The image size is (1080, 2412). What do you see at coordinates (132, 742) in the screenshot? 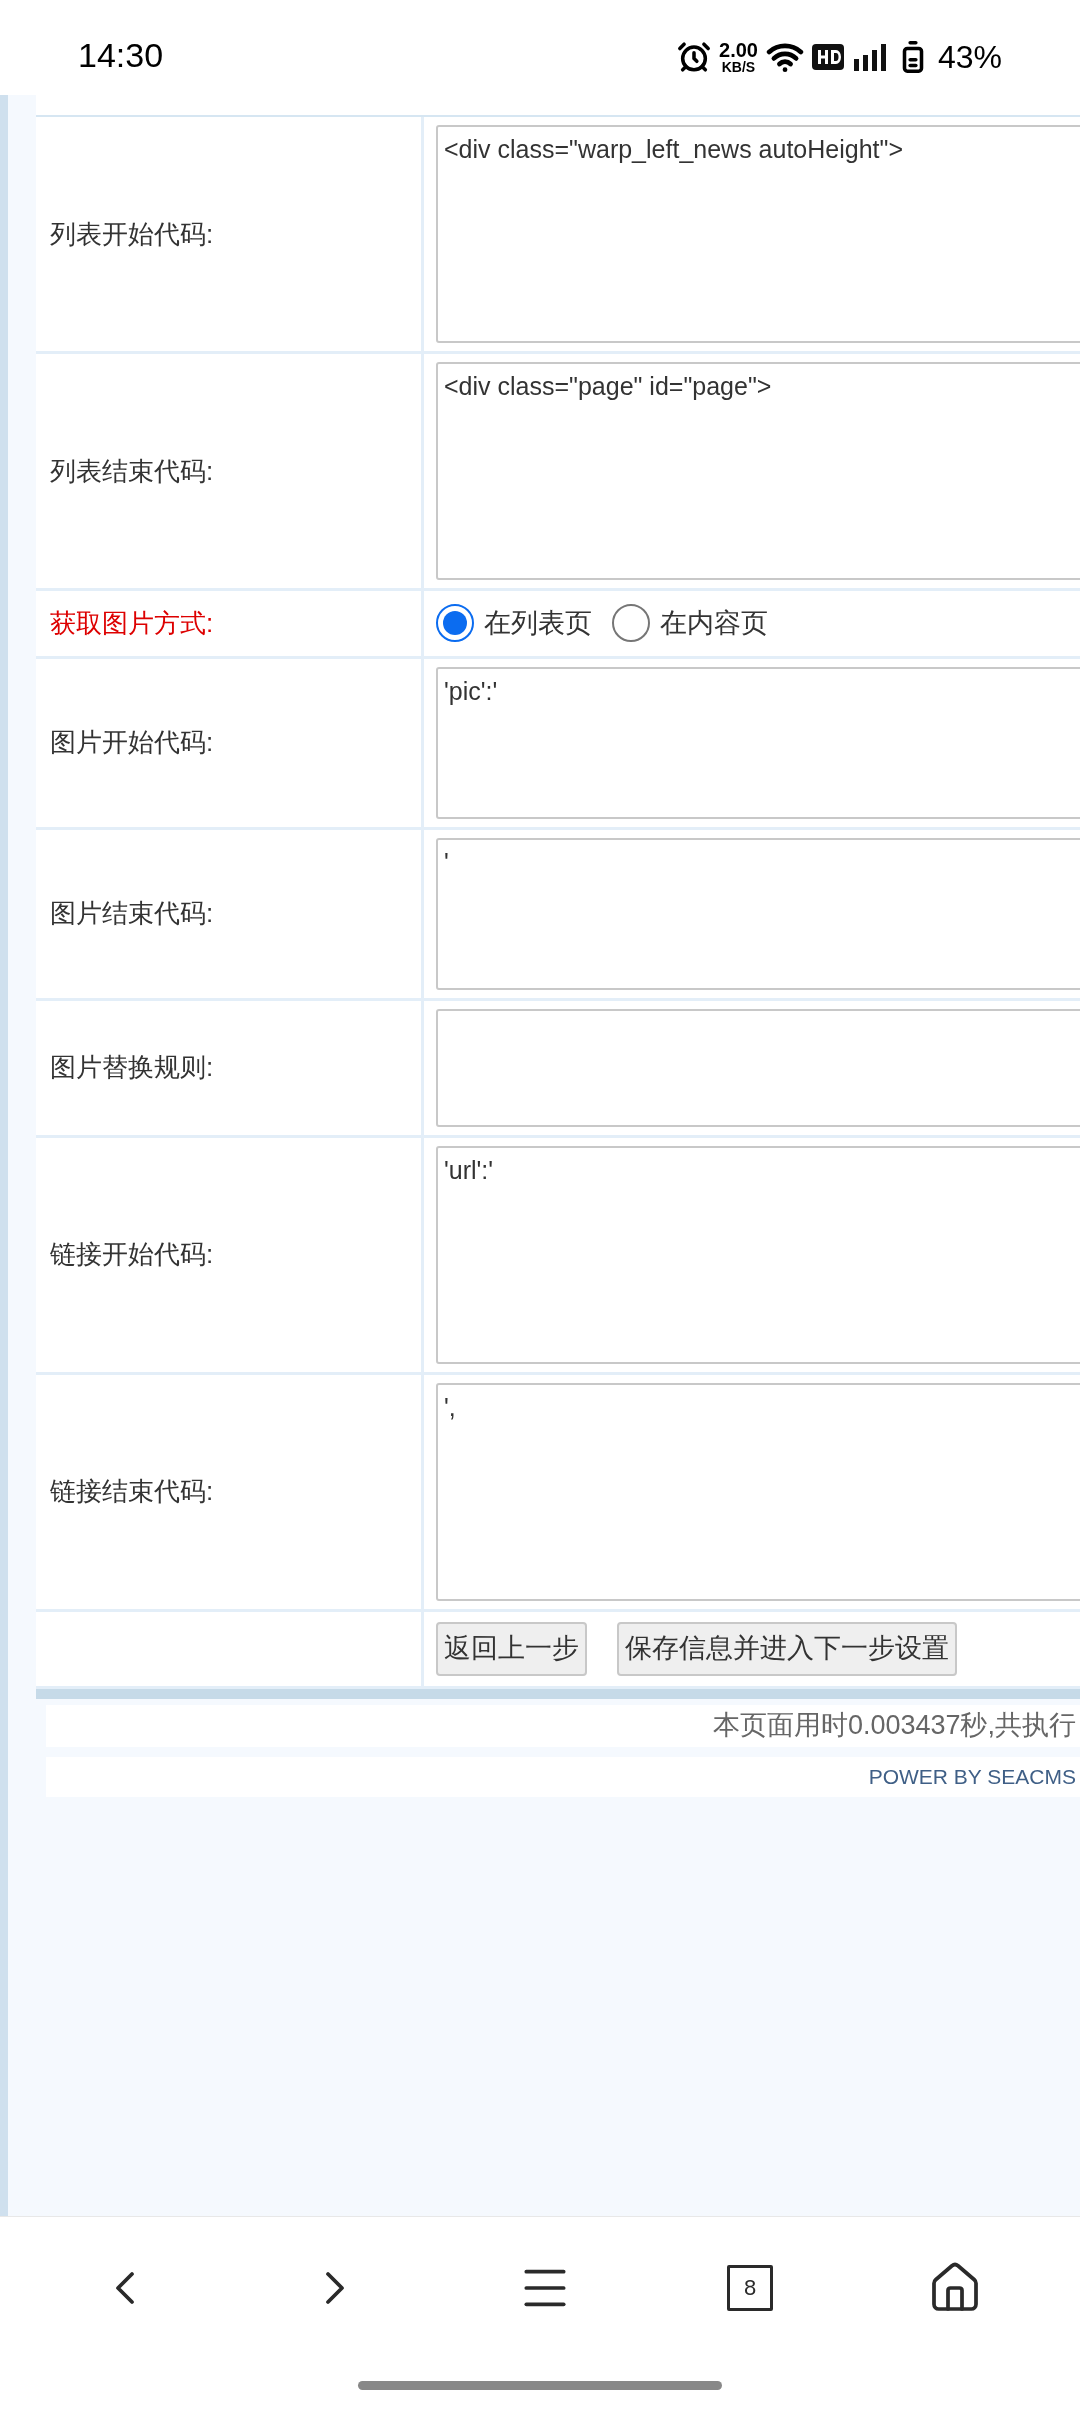
I see `field-label: 图片开始代码:` at bounding box center [132, 742].